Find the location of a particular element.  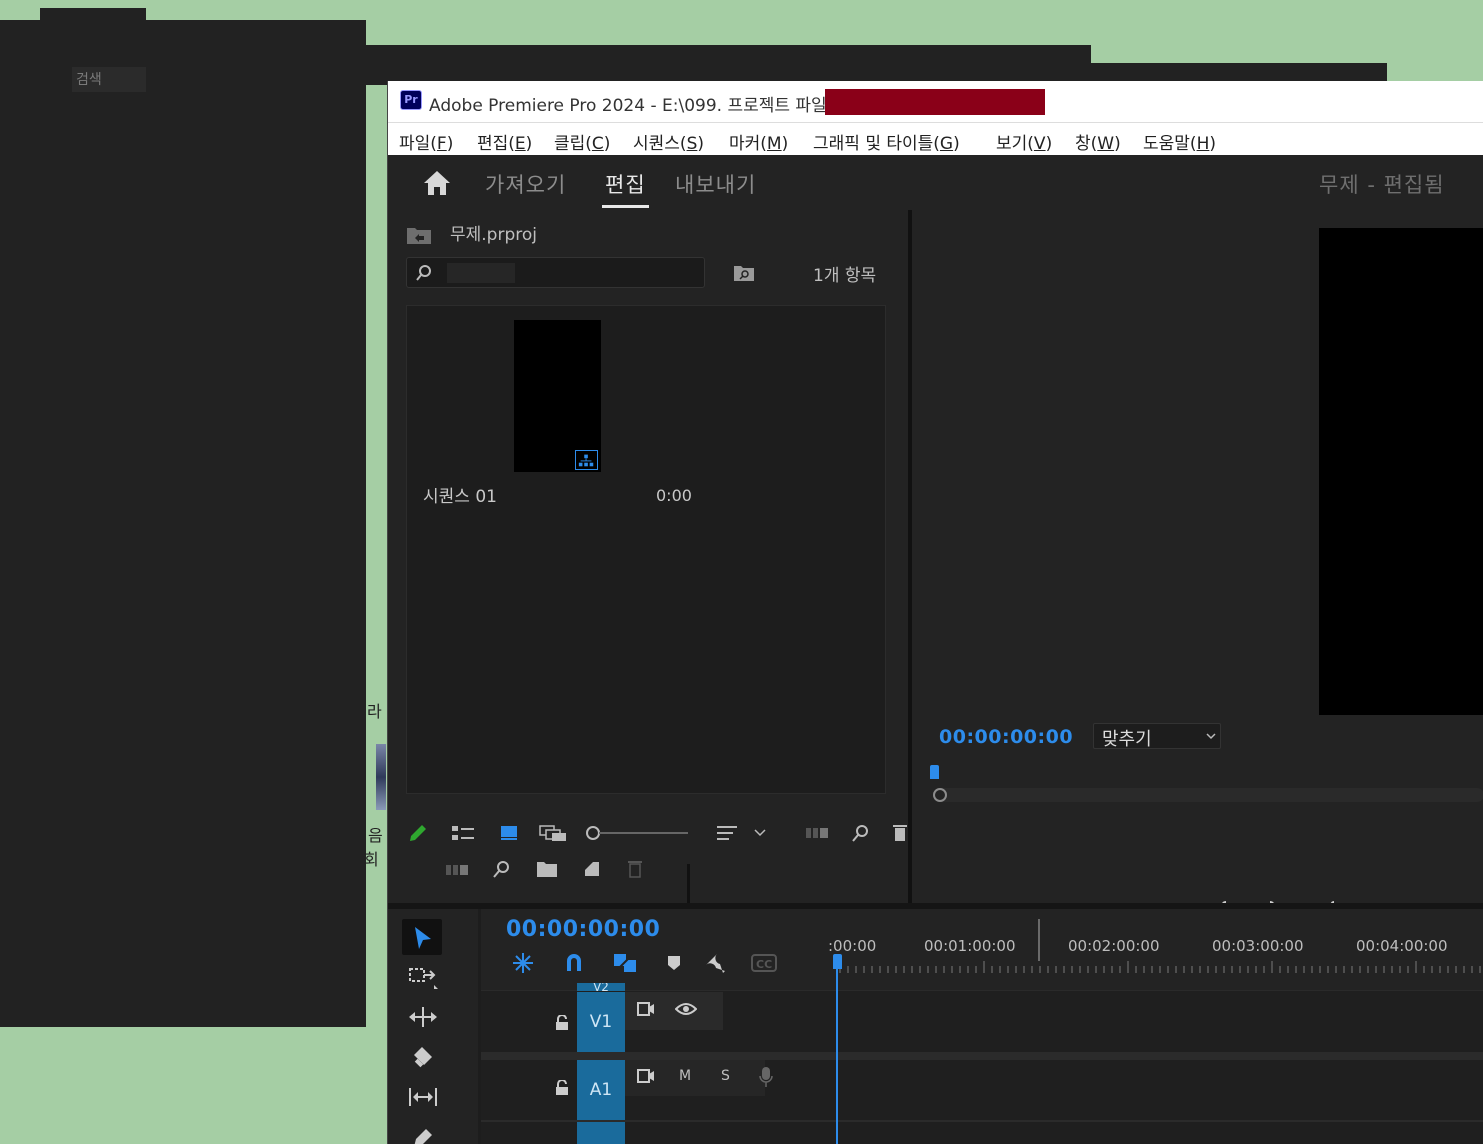

ruler-label: :00:00 is located at coordinates (852, 946).